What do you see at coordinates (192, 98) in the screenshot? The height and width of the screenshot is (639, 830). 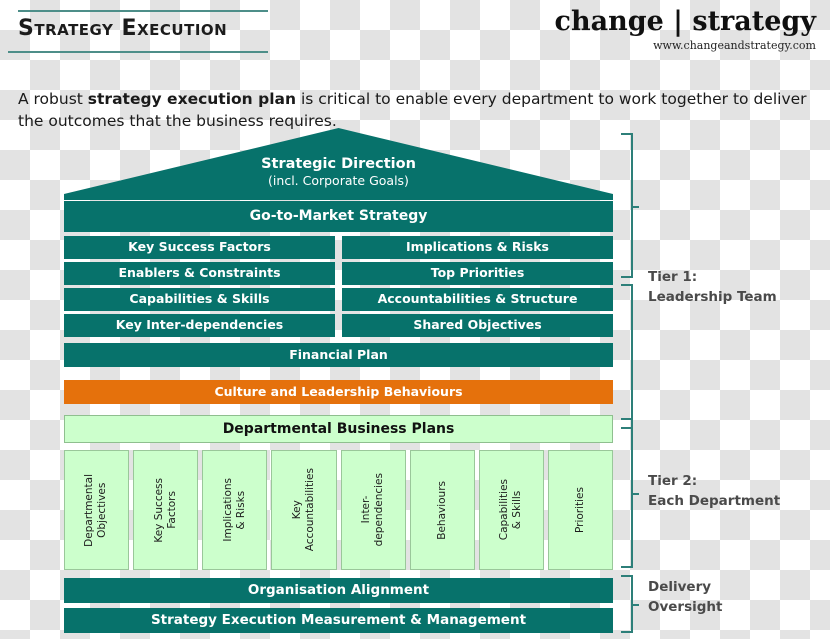 I see `intro-text-bold: strategy execution plan` at bounding box center [192, 98].